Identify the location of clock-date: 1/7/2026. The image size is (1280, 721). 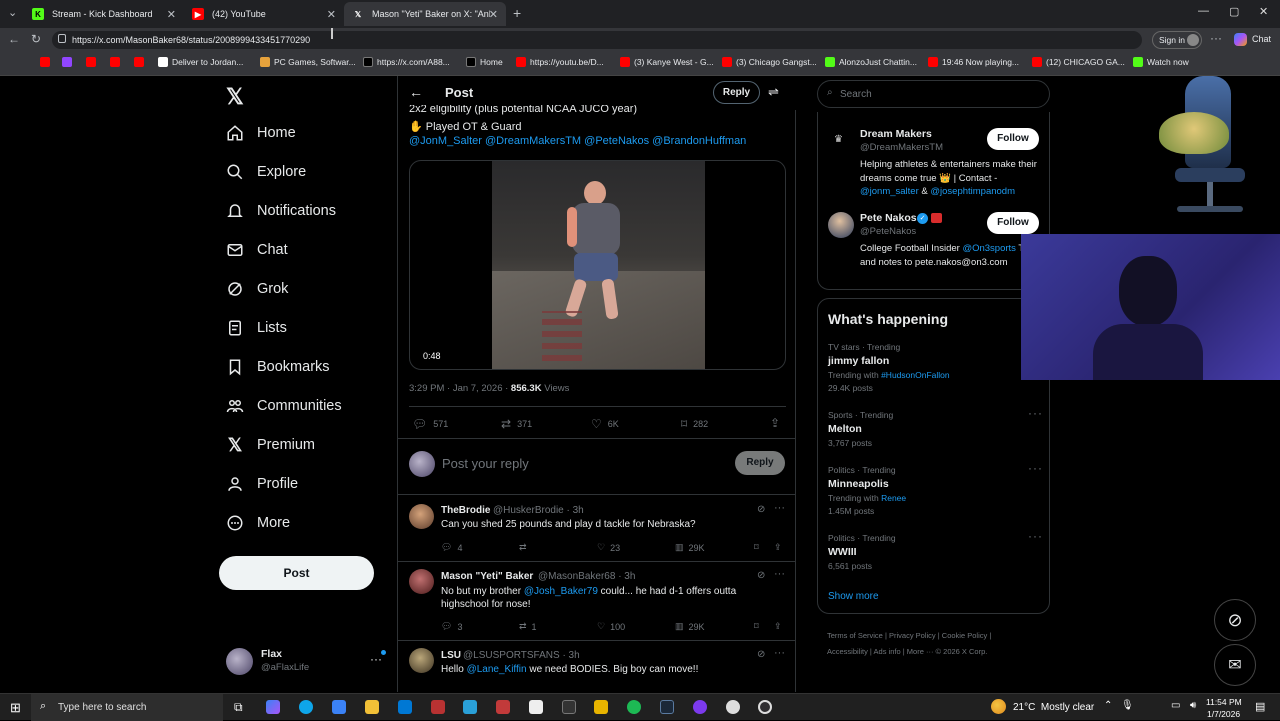
(1223, 714).